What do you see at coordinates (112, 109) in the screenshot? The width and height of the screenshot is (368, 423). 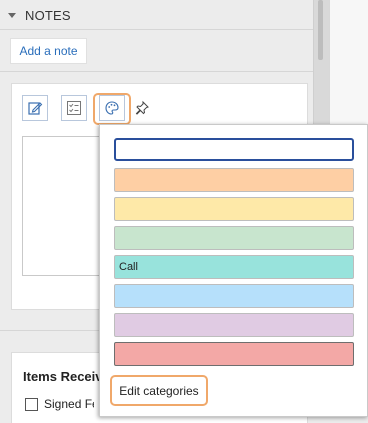 I see `palette-highlight` at bounding box center [112, 109].